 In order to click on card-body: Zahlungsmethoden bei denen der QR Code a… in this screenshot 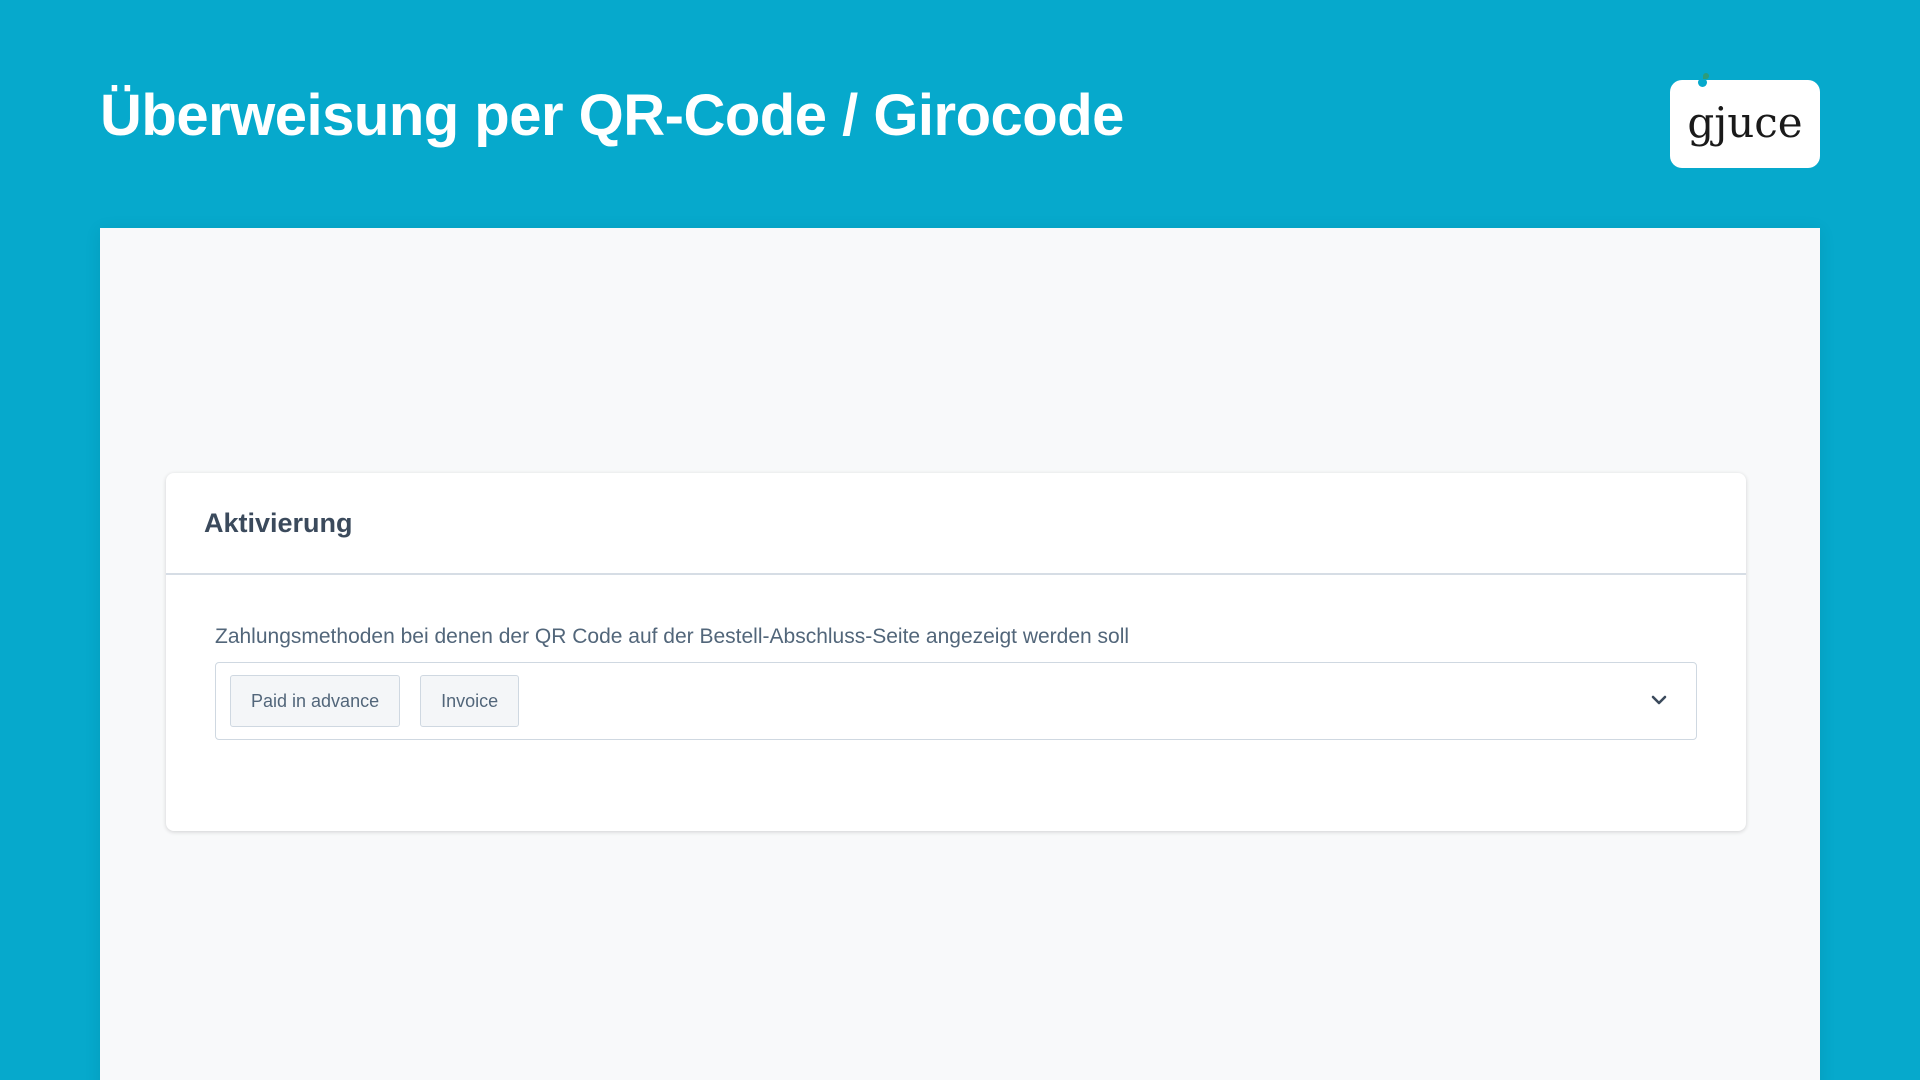, I will do `click(956, 657)`.